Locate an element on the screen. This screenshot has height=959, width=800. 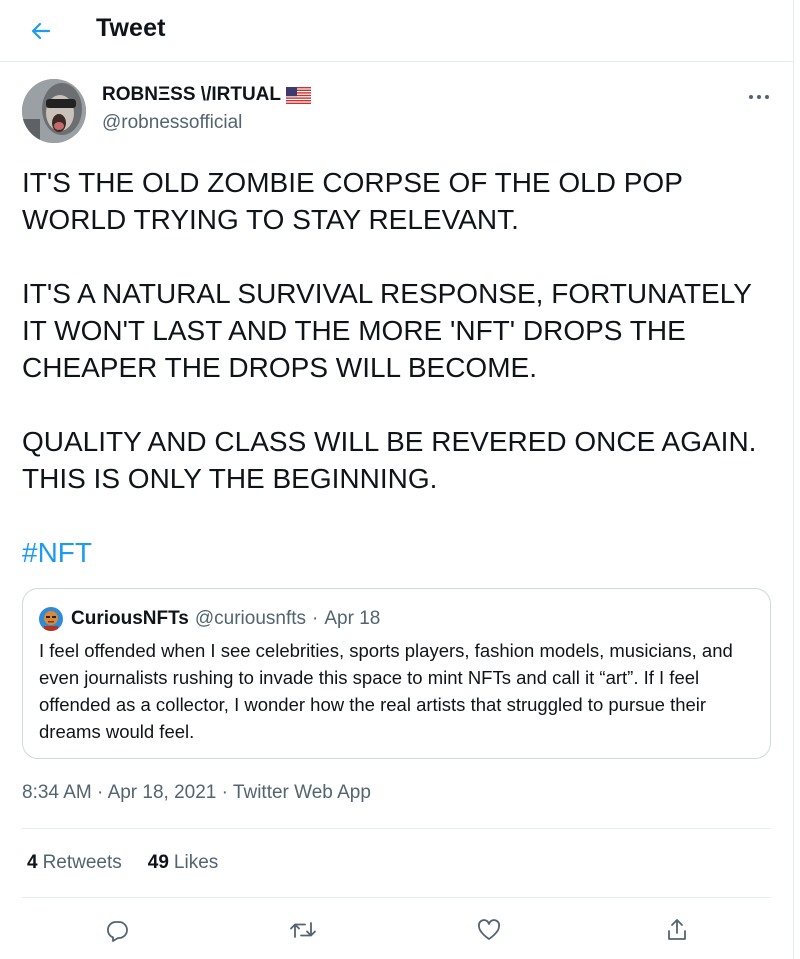
like-button is located at coordinates (489, 930).